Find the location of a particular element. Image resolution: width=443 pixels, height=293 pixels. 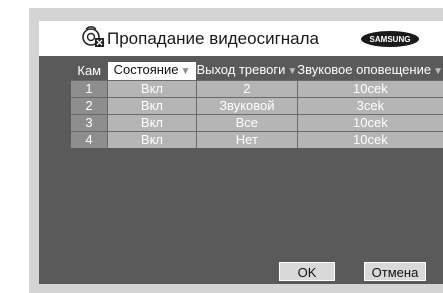

dialog-title: Пропадание видеосигнала is located at coordinates (213, 38).